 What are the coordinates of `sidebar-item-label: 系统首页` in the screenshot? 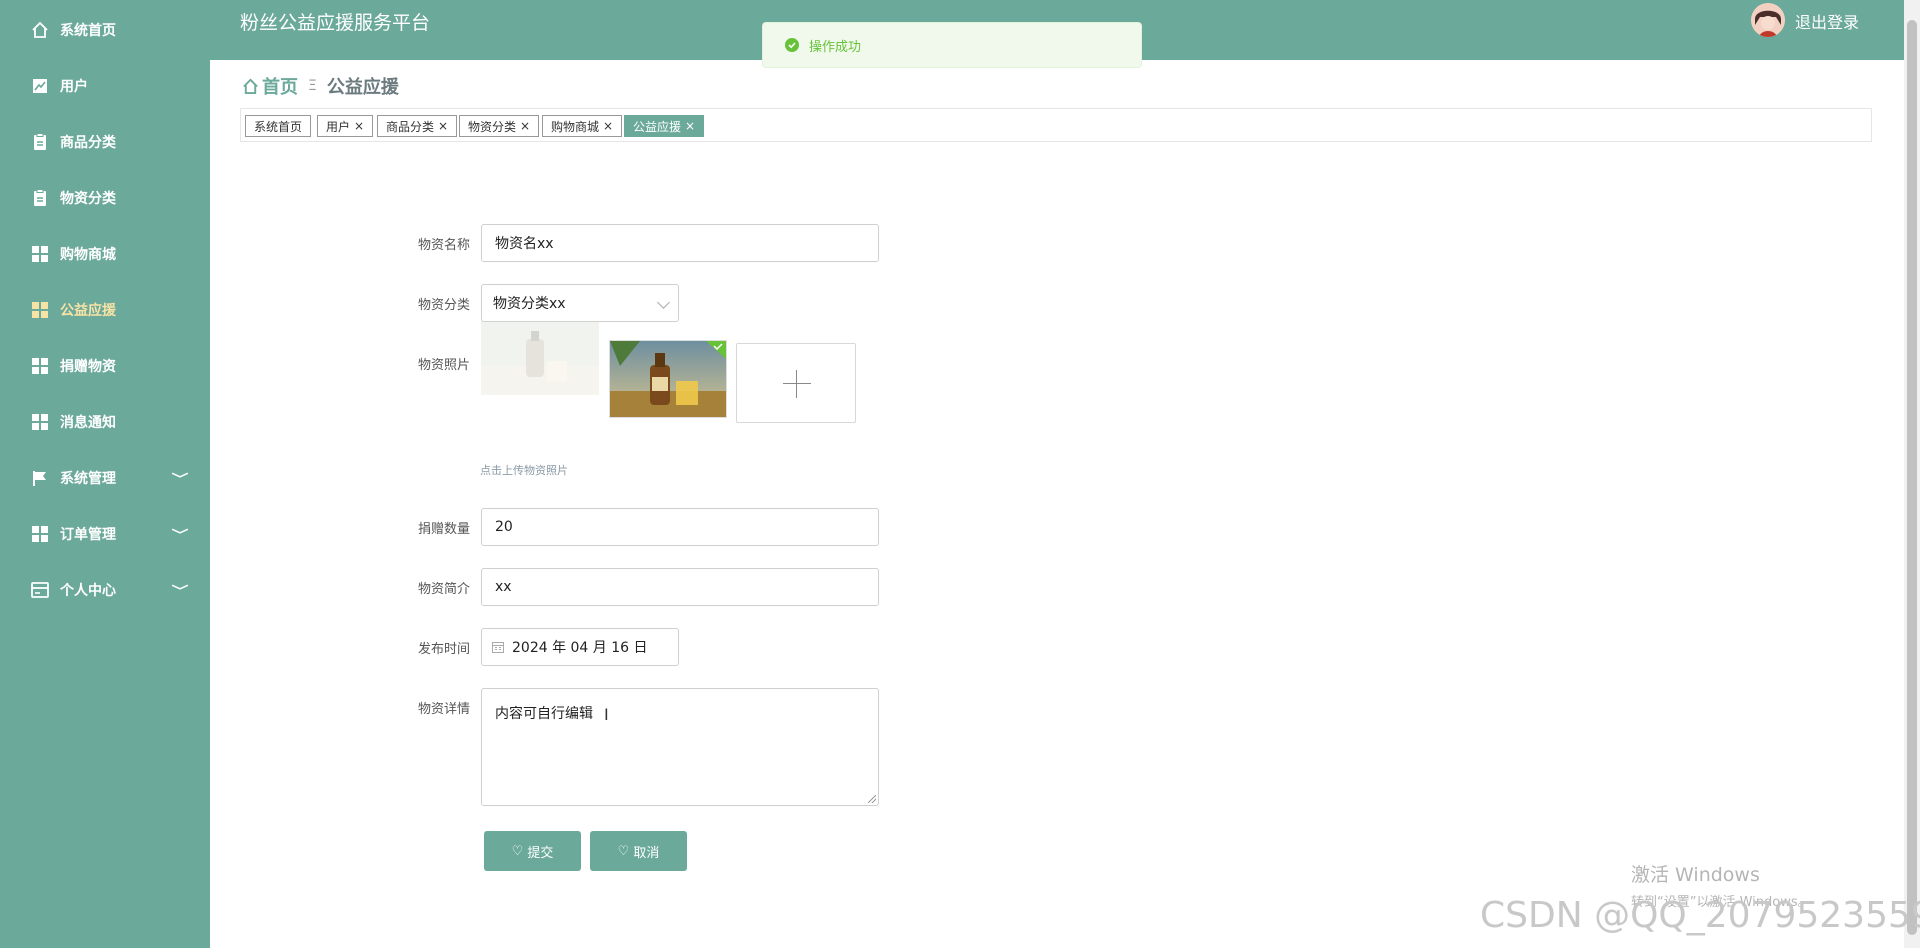 It's located at (88, 31).